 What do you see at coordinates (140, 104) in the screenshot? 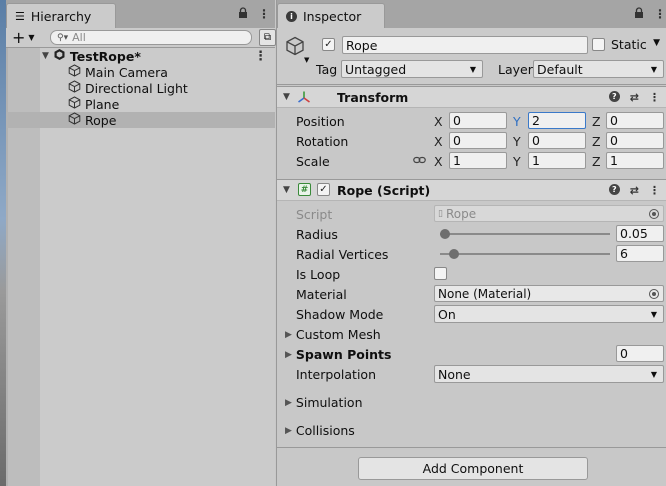
I see `hierarchy-item-plane: Plane` at bounding box center [140, 104].